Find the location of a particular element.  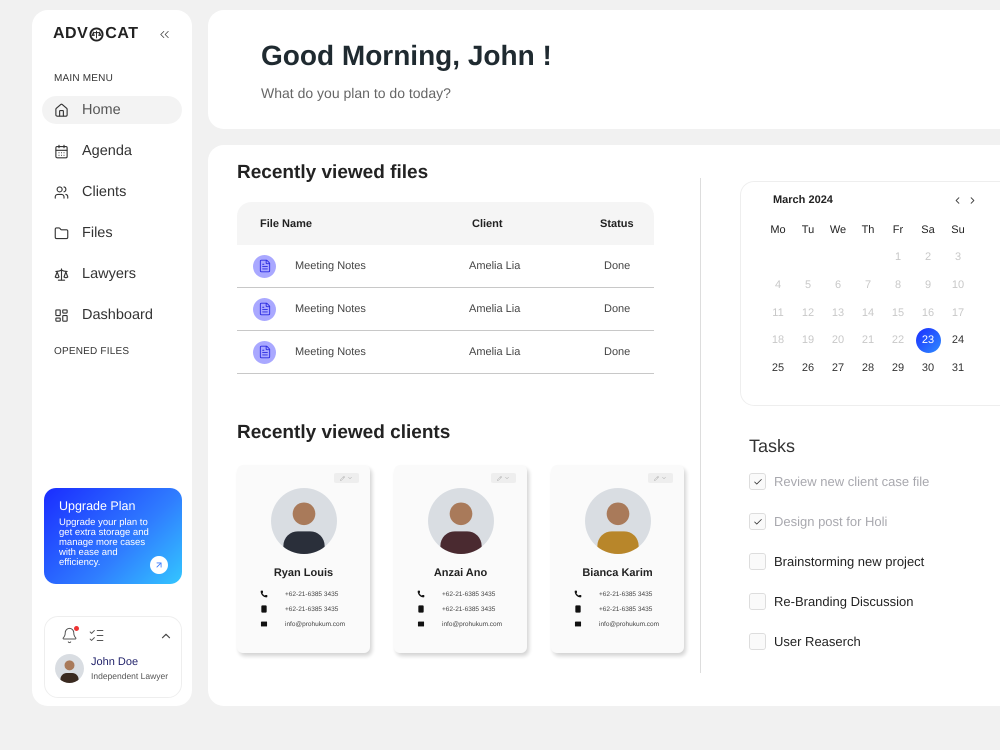

calendar-icon is located at coordinates (61, 151).